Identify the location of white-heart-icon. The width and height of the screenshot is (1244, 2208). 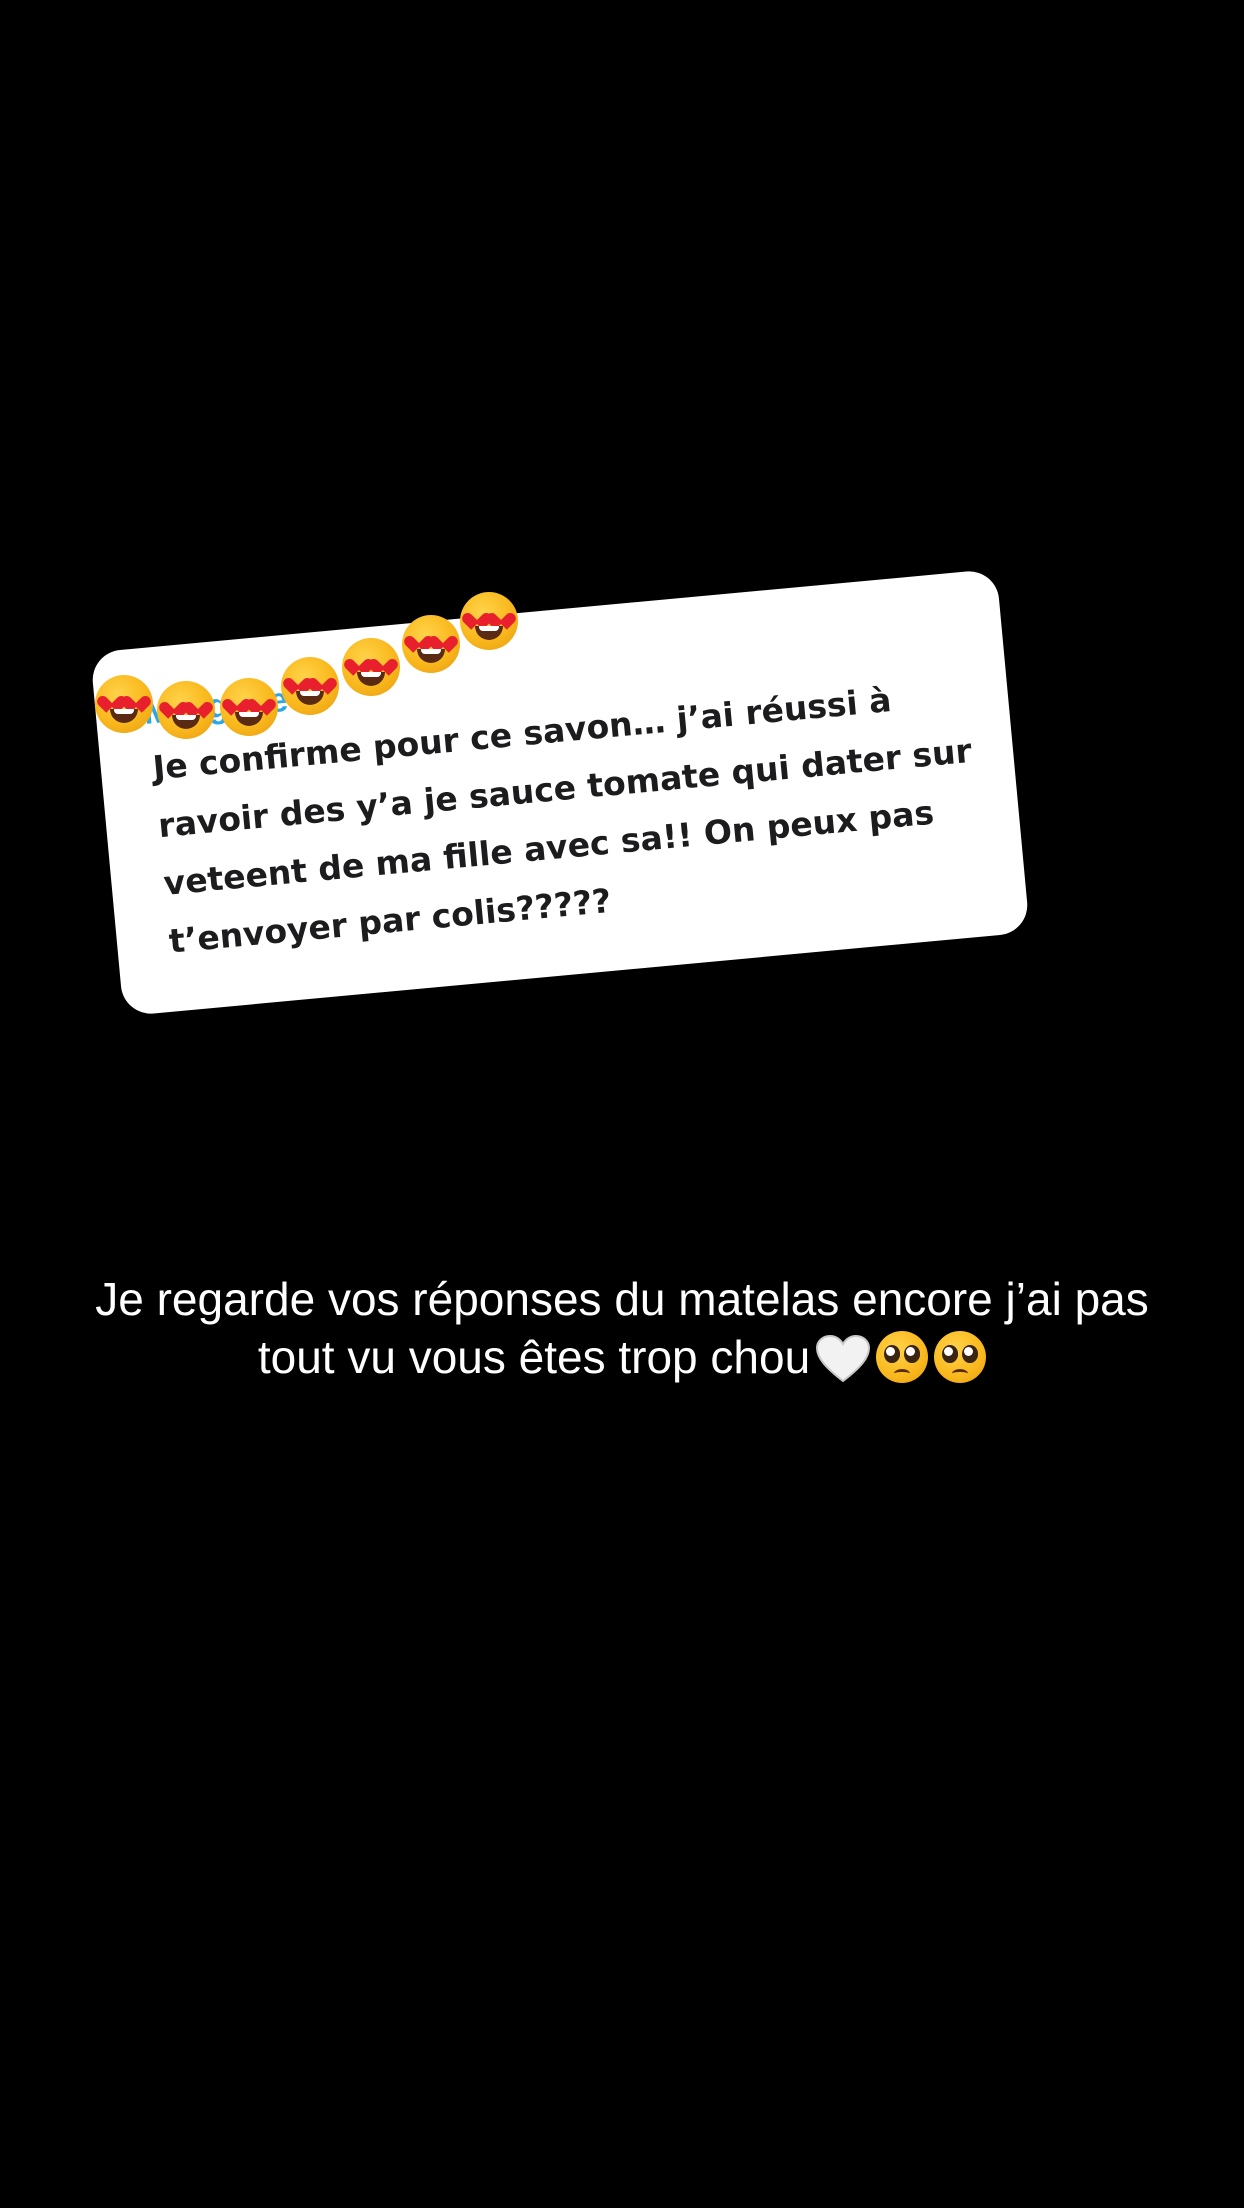
(843, 1358).